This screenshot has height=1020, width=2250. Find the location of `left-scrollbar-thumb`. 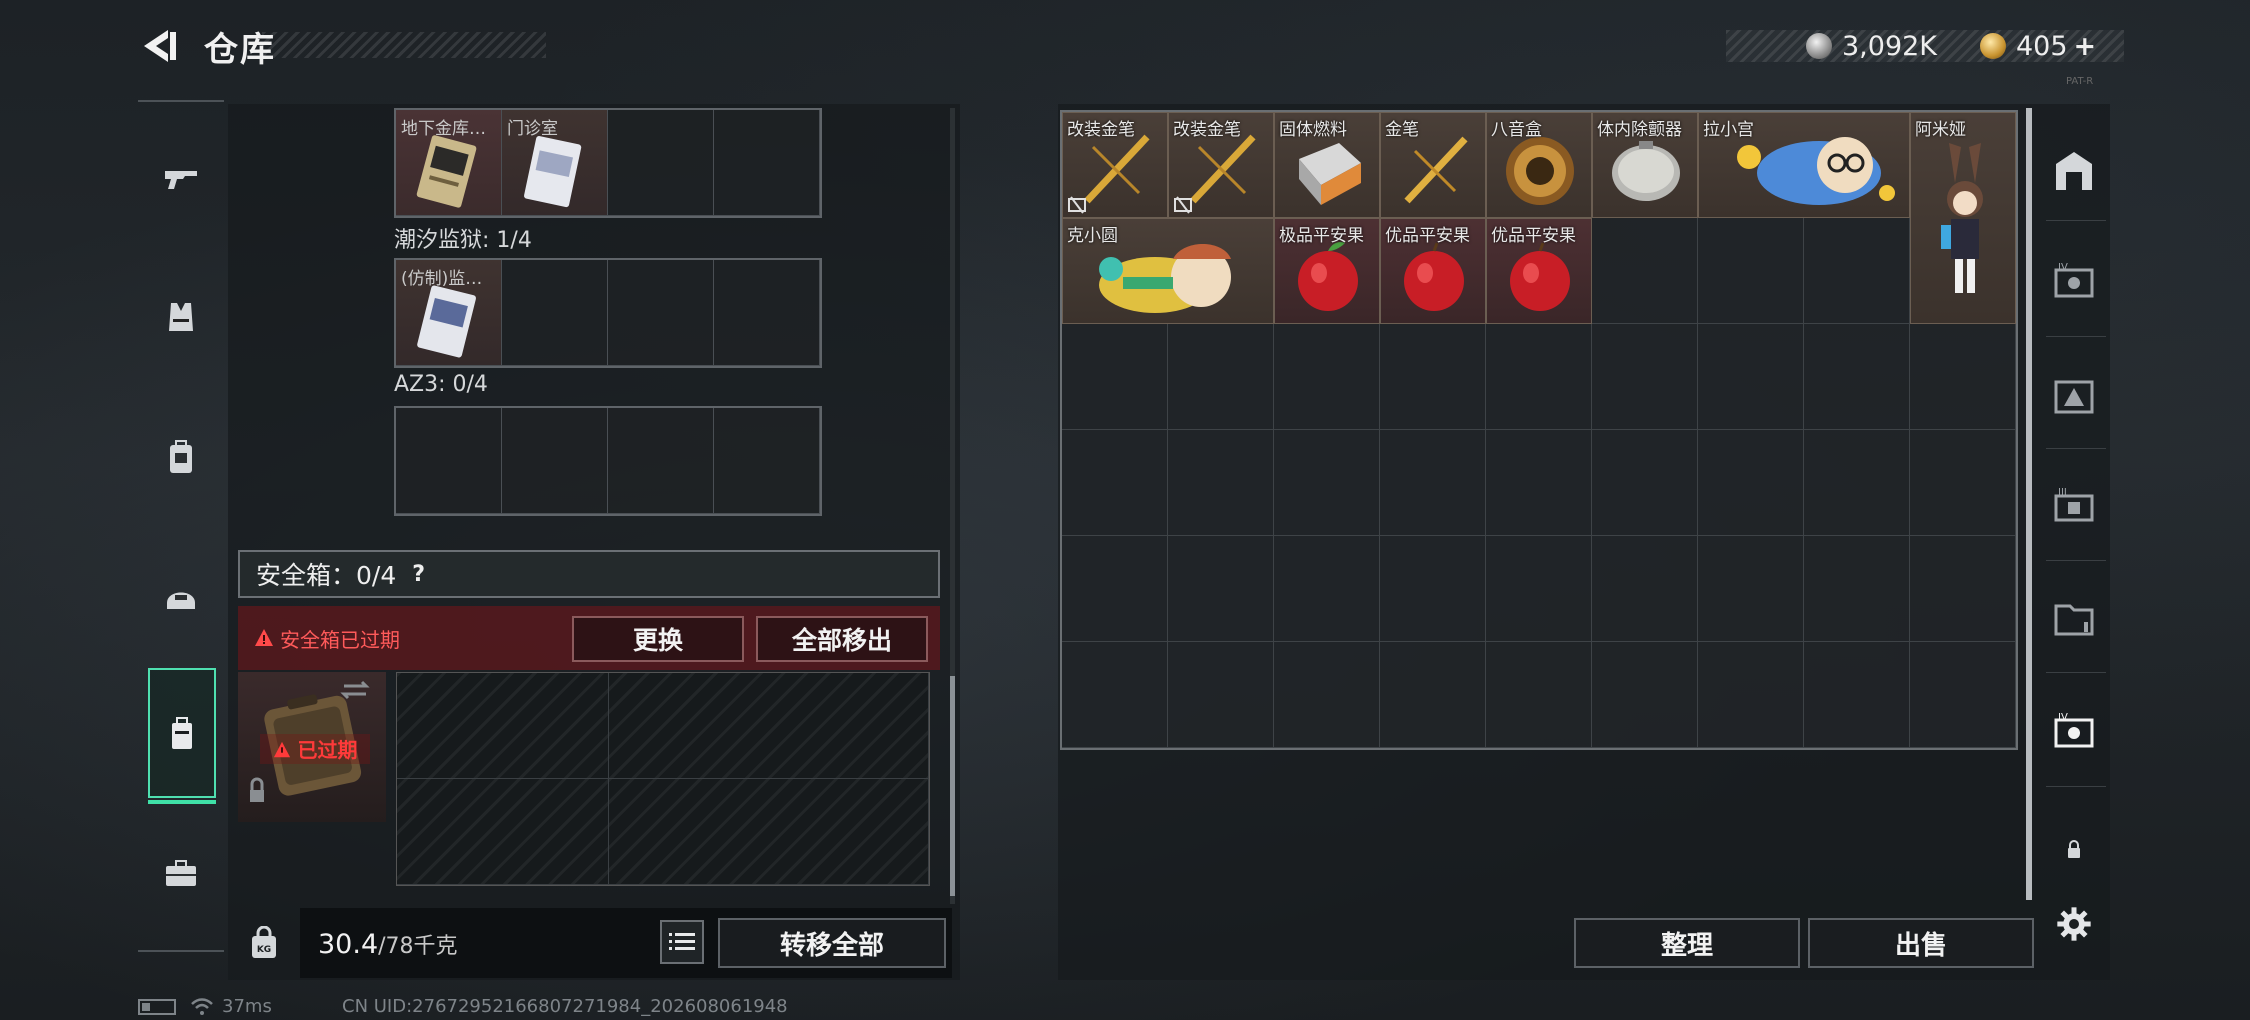

left-scrollbar-thumb is located at coordinates (952, 786).